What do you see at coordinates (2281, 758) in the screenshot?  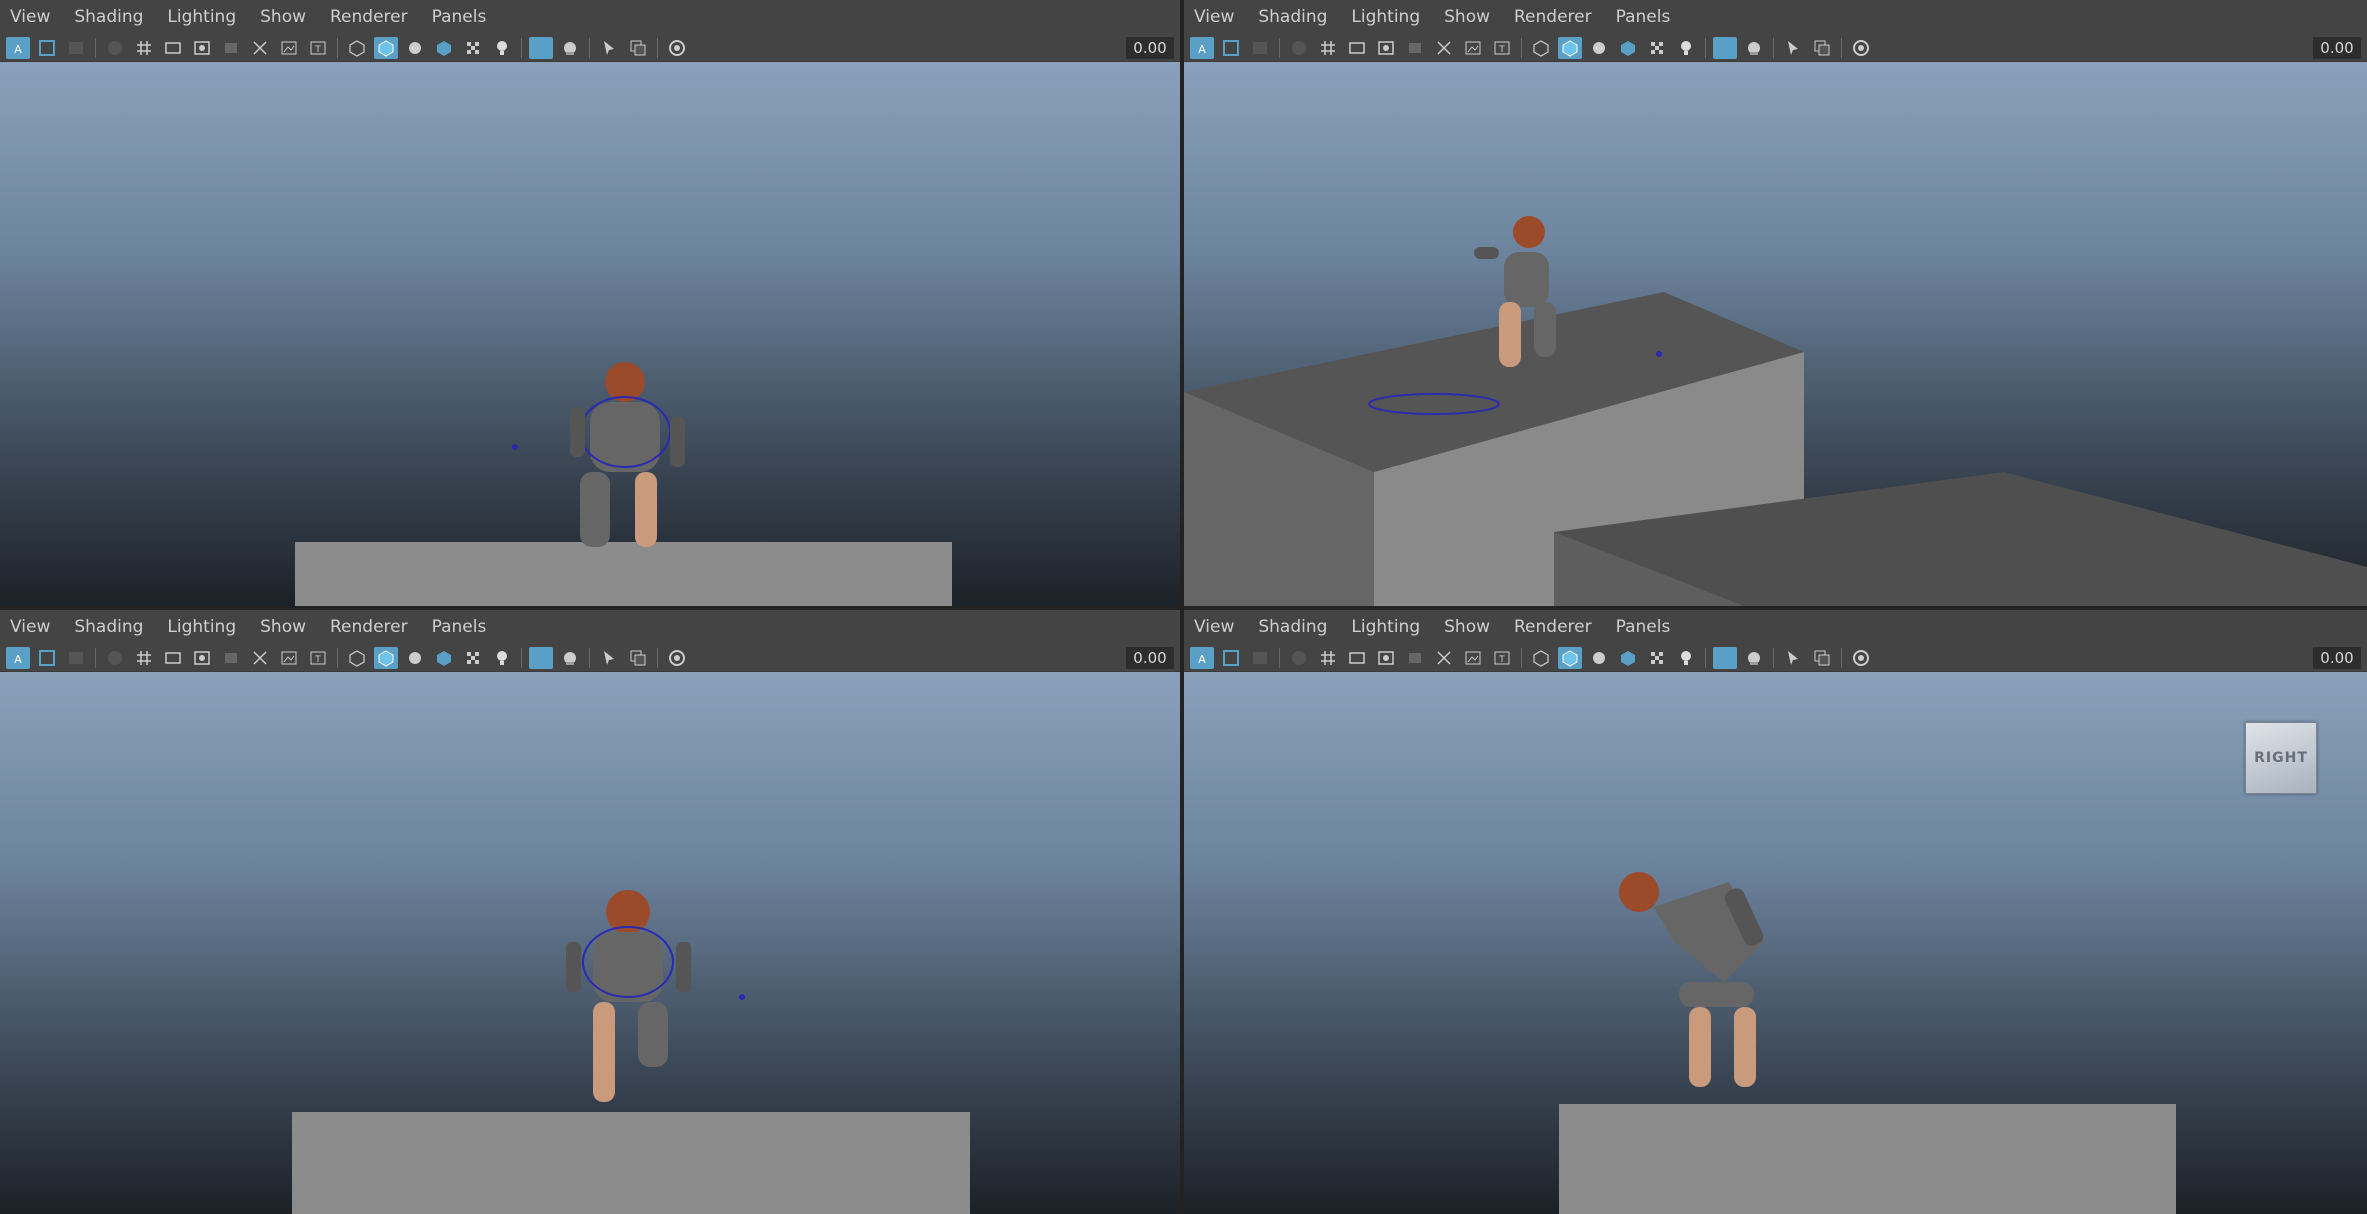 I see `viewcube-right: RIGHT` at bounding box center [2281, 758].